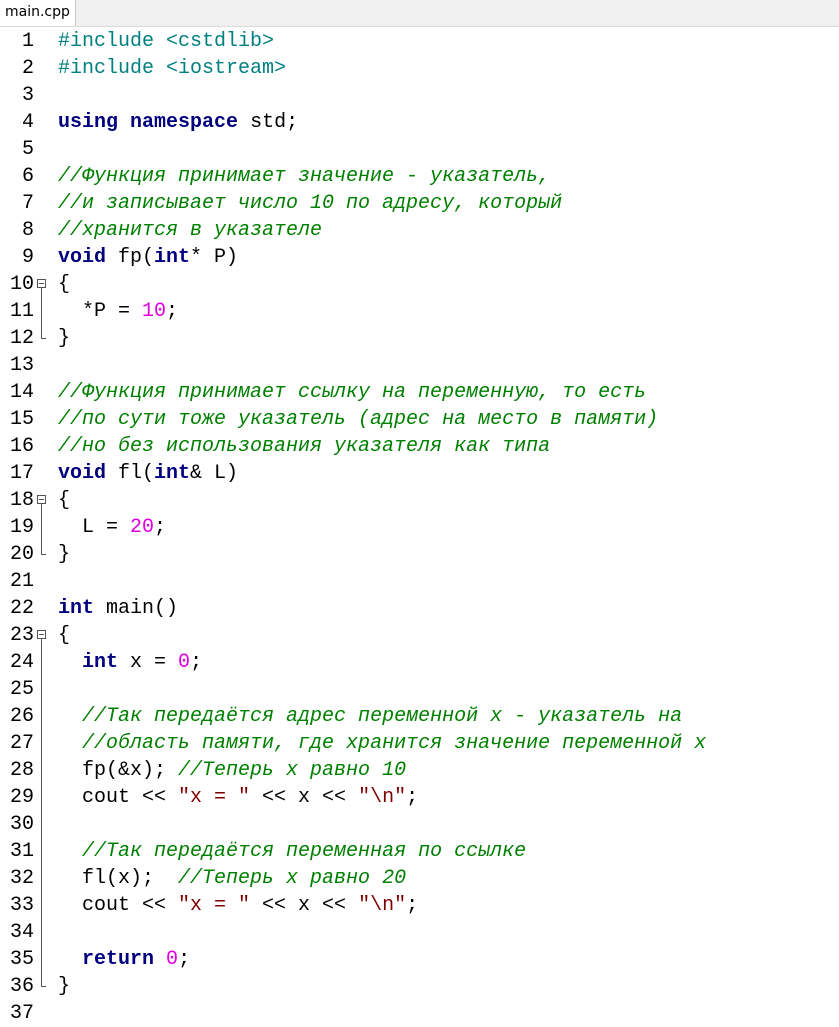 The height and width of the screenshot is (1027, 839). Describe the element at coordinates (419, 824) in the screenshot. I see `code-line: 30` at that location.